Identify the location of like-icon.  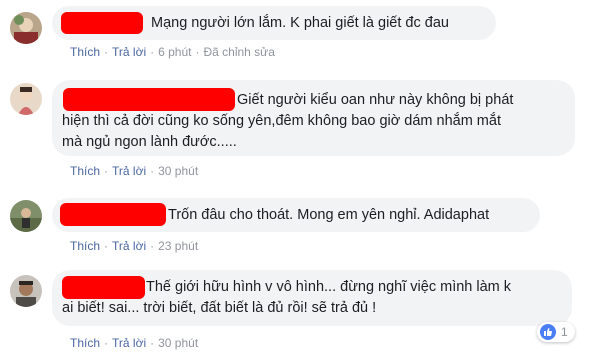
(548, 332).